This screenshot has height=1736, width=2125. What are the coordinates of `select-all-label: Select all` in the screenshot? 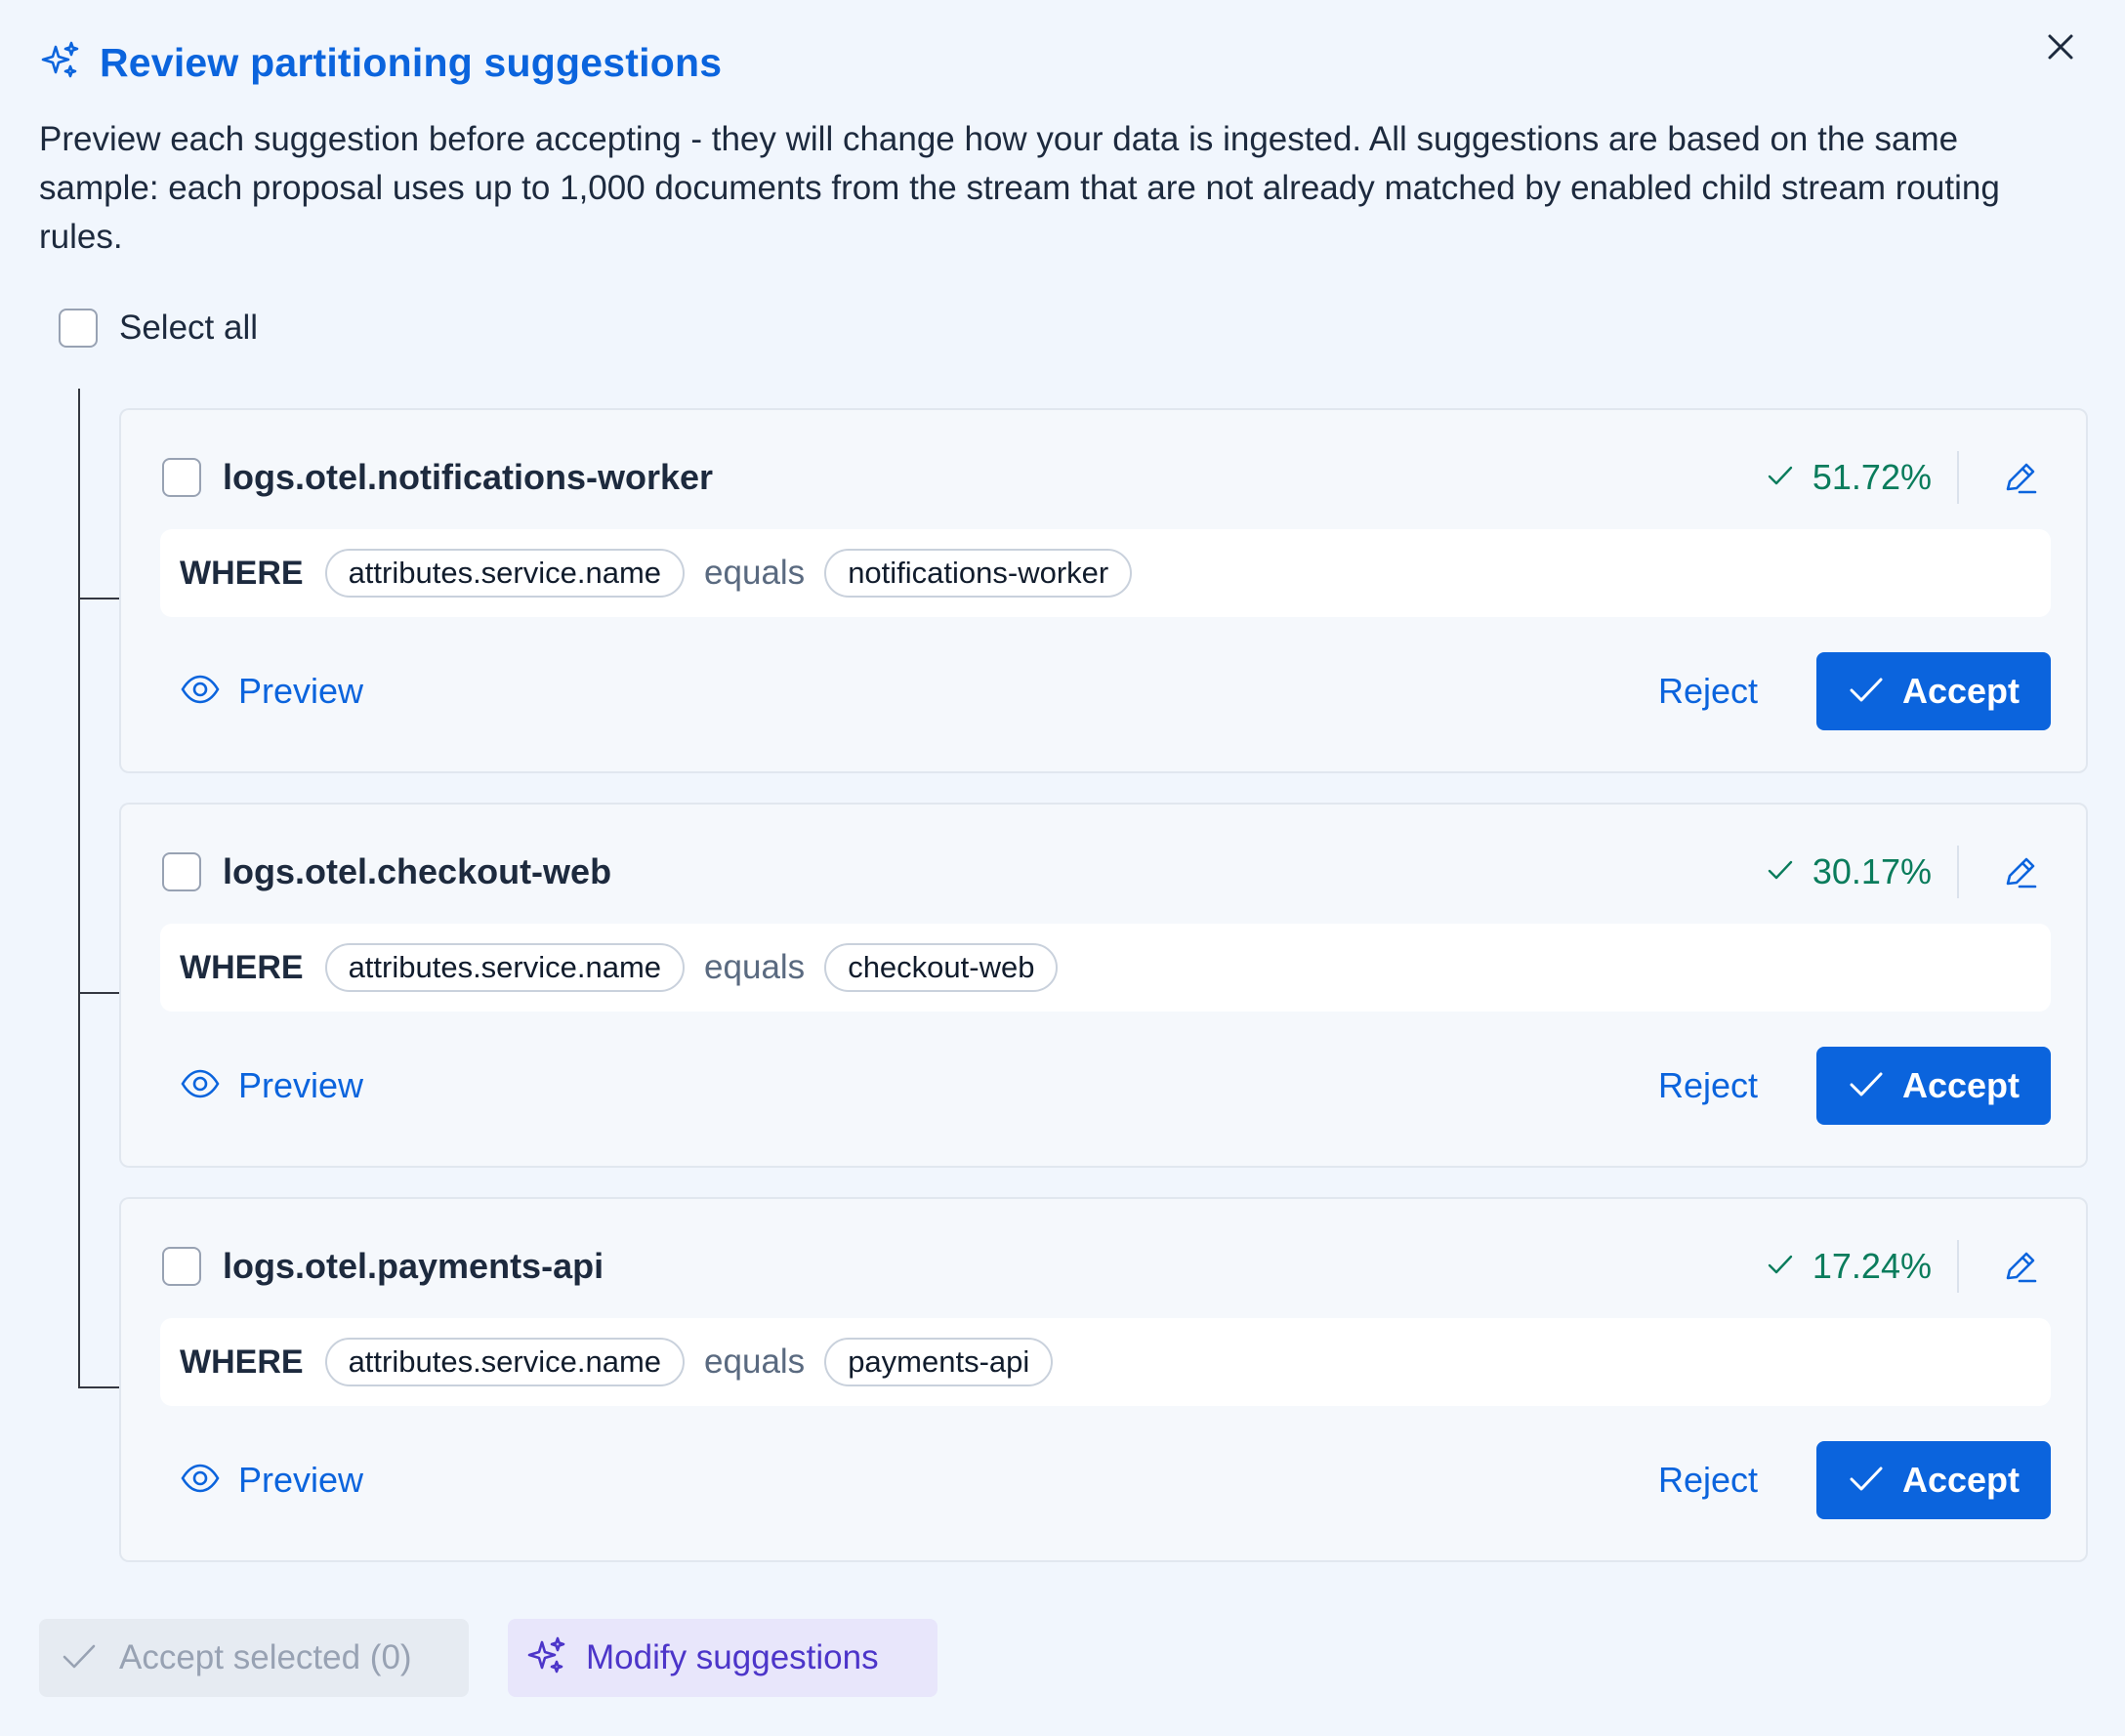 It's located at (189, 328).